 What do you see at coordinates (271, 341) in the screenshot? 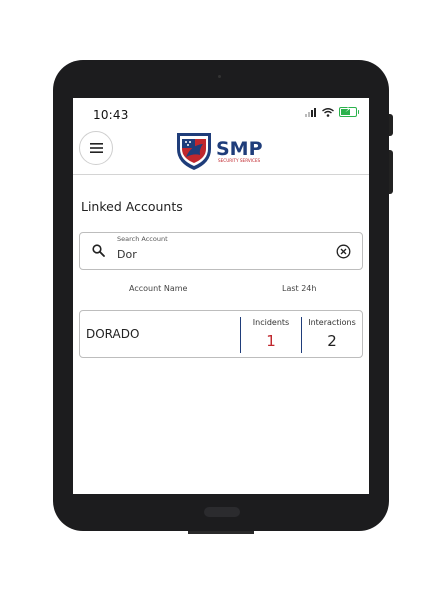
I see `incidents-count: 1` at bounding box center [271, 341].